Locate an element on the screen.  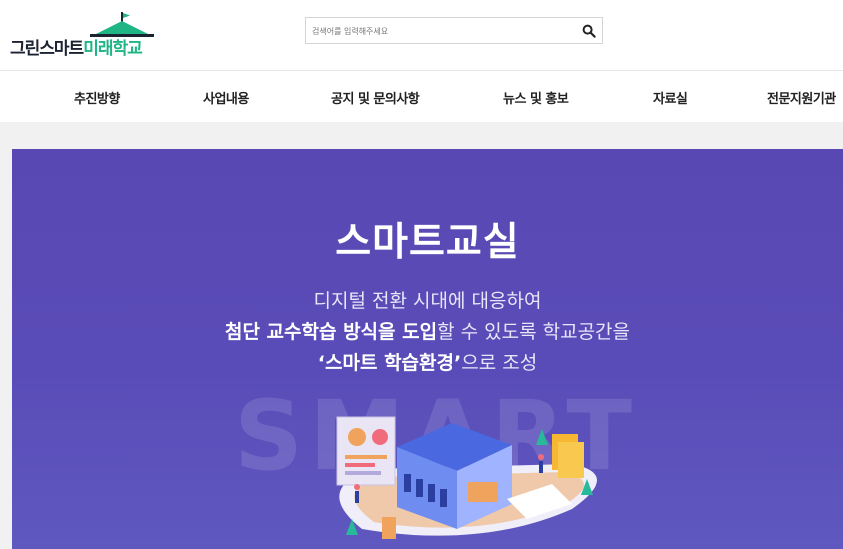
logo-text-main: 그린스마트 is located at coordinates (47, 49).